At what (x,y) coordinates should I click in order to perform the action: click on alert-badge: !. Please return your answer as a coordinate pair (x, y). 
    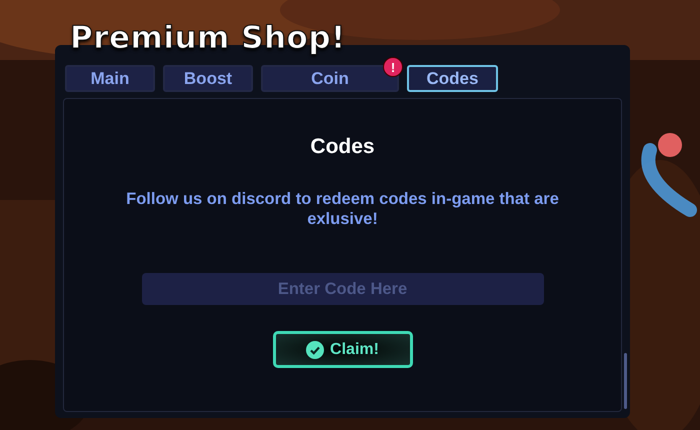
    Looking at the image, I should click on (393, 67).